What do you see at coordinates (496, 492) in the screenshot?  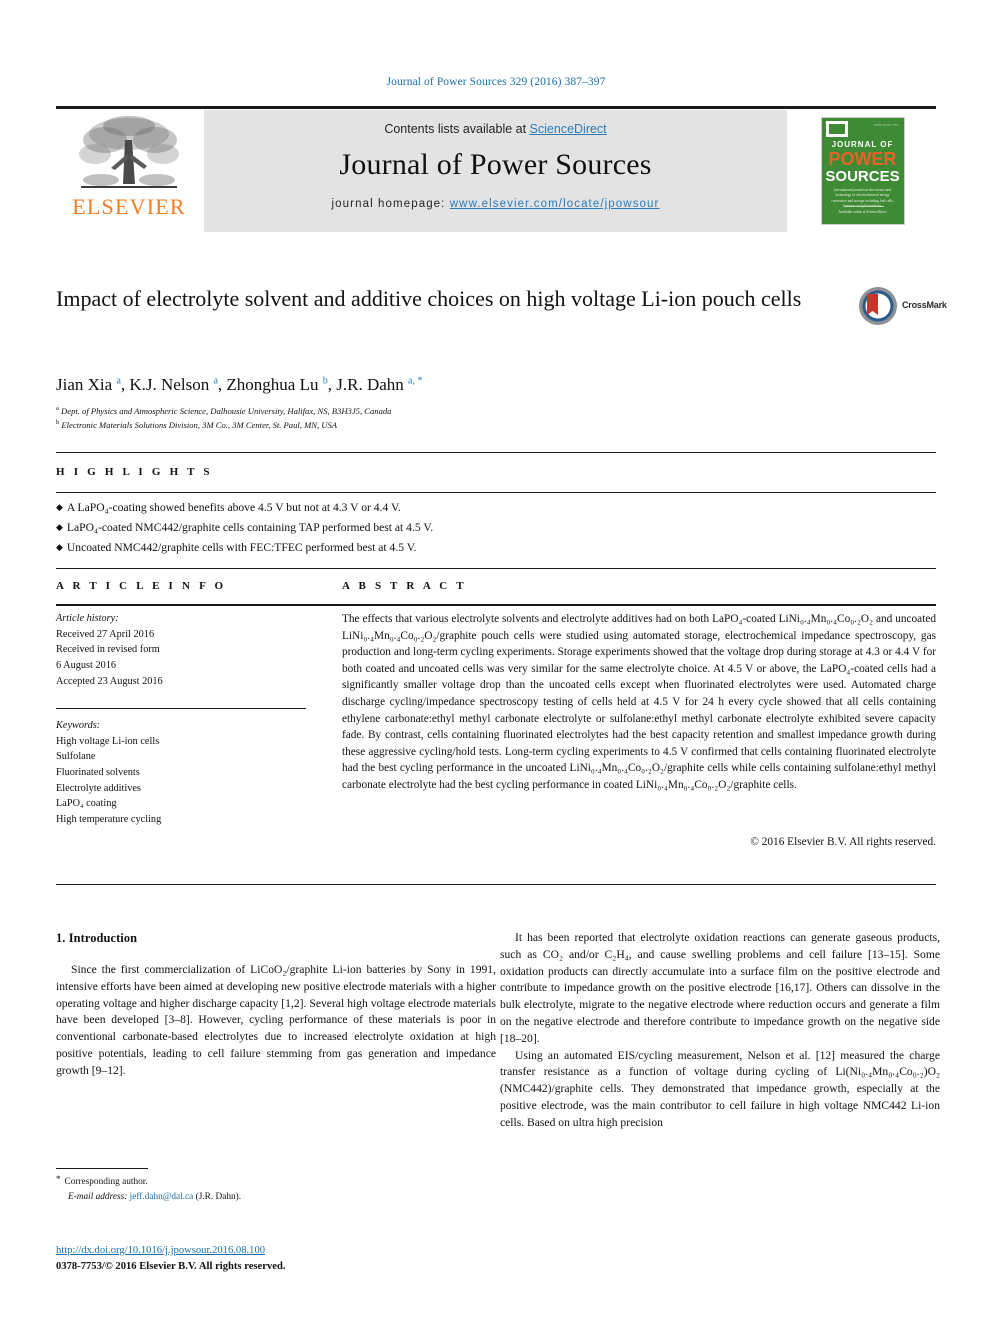 I see `highlights-under-rule` at bounding box center [496, 492].